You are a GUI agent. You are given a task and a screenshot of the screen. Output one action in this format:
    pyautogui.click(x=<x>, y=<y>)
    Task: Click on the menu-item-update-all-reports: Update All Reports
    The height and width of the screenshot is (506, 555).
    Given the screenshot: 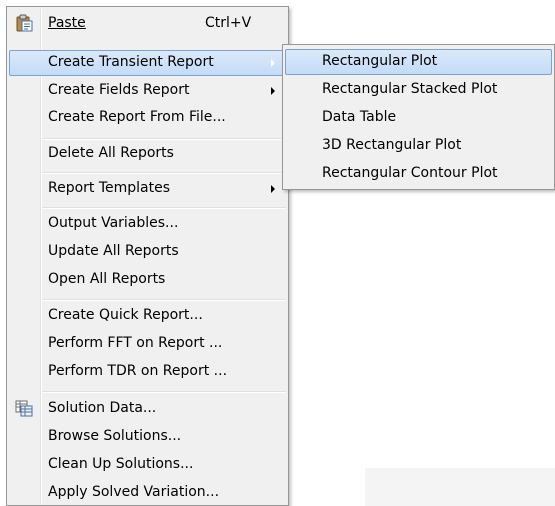 What is the action you would take?
    pyautogui.click(x=147, y=252)
    